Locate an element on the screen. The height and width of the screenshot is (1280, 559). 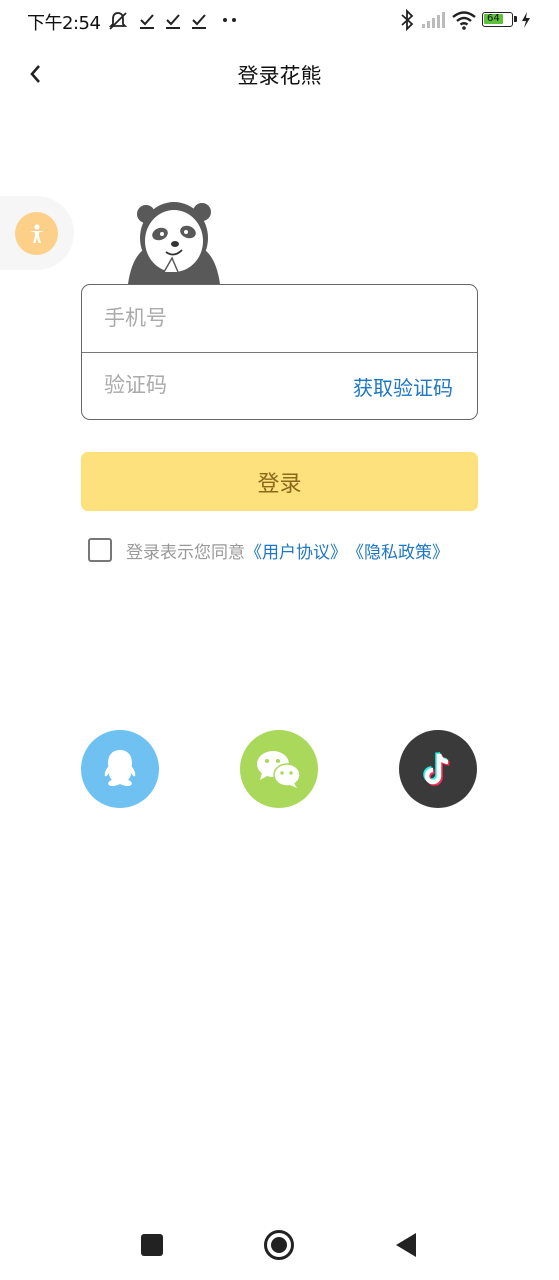
tiktok-icon is located at coordinates (436, 769).